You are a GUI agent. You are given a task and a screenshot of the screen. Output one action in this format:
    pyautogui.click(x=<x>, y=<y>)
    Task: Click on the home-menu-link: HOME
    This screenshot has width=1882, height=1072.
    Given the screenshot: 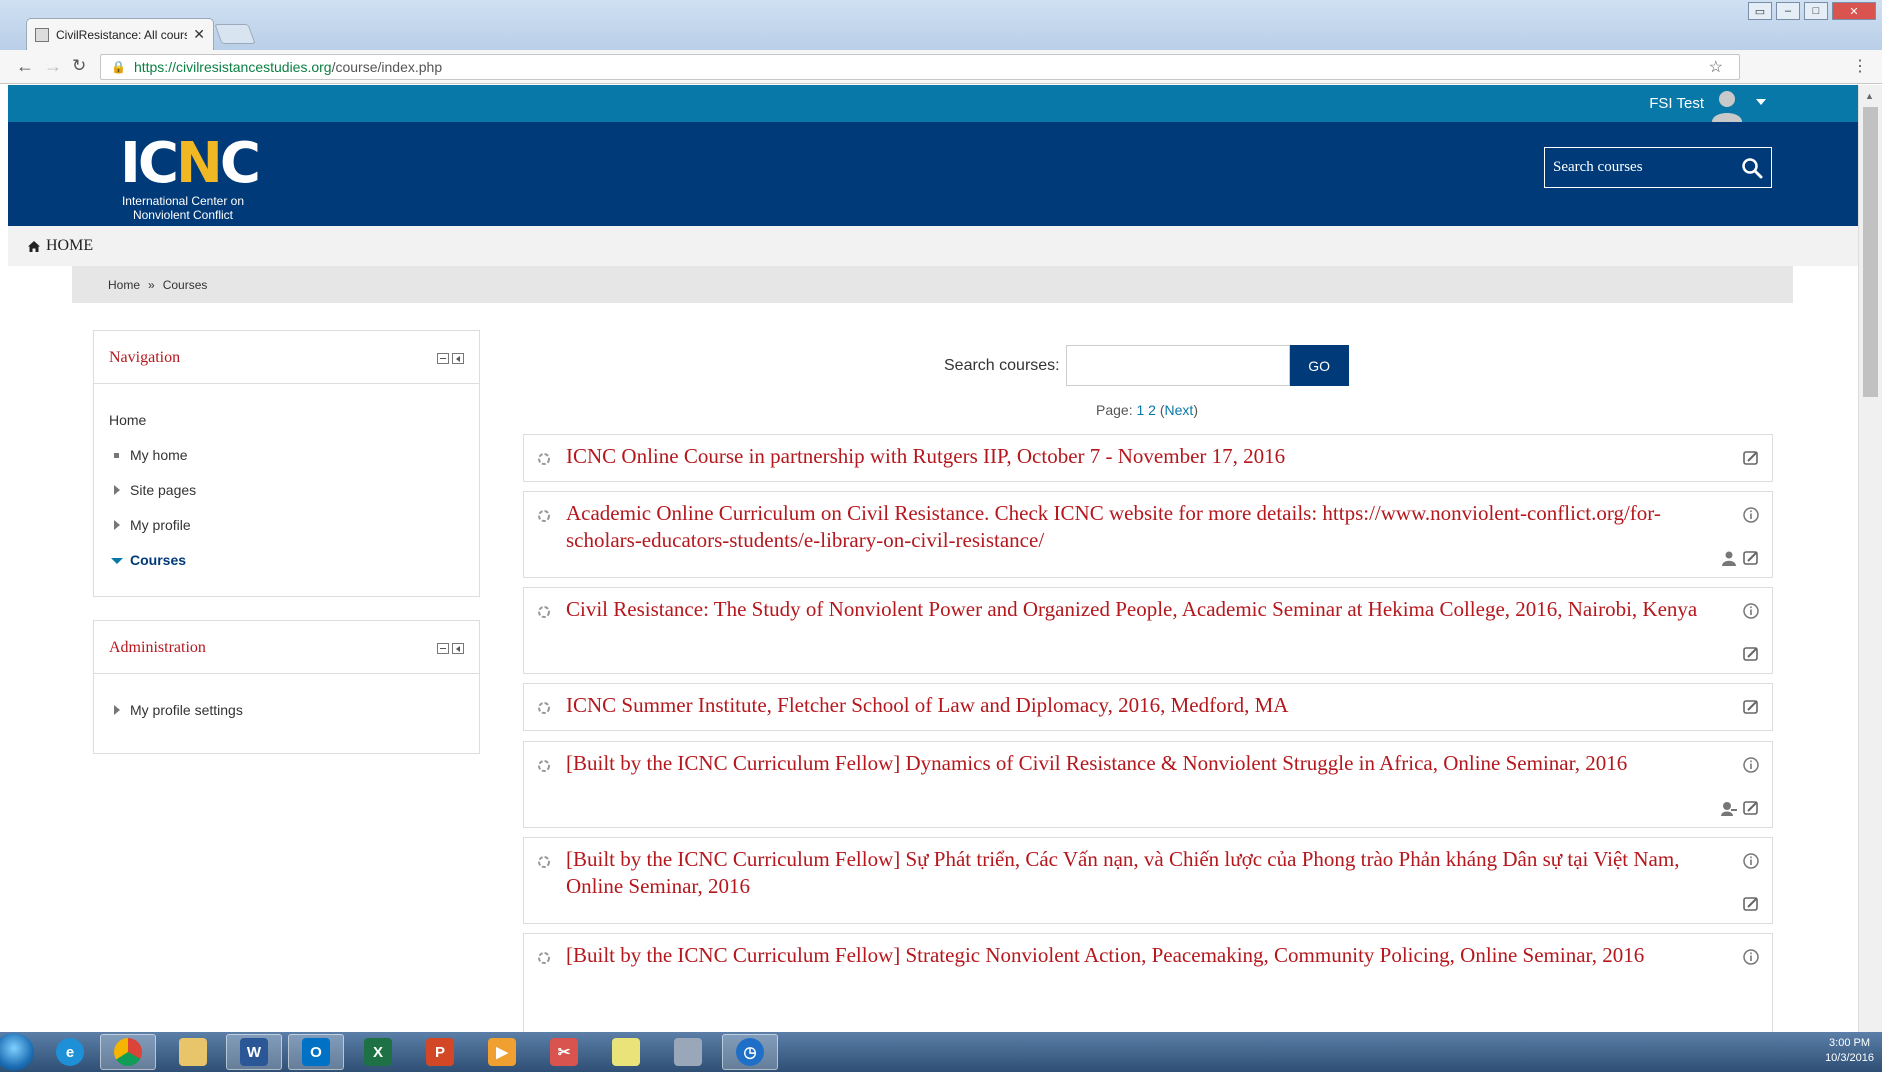 What is the action you would take?
    pyautogui.click(x=60, y=246)
    